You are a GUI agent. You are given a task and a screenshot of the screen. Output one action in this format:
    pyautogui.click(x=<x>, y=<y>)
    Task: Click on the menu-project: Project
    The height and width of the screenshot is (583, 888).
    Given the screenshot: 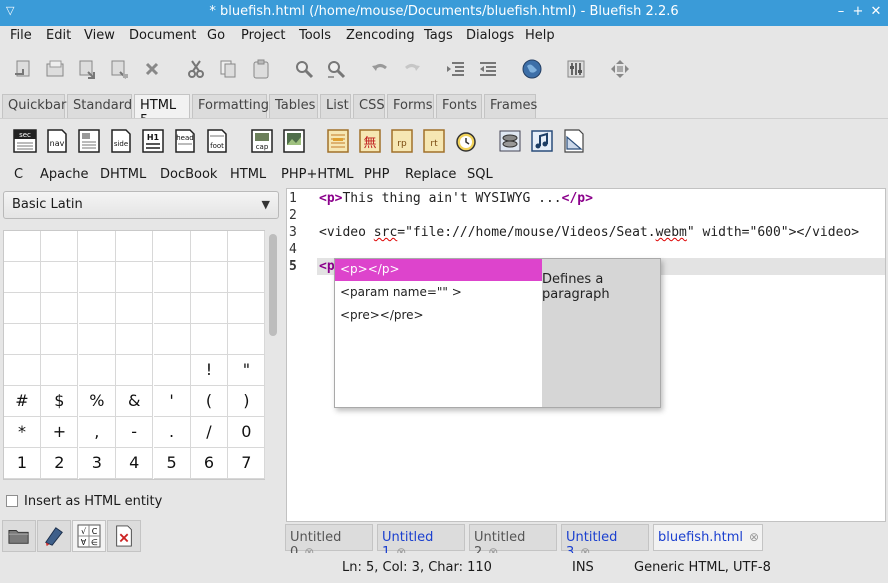 What is the action you would take?
    pyautogui.click(x=263, y=35)
    